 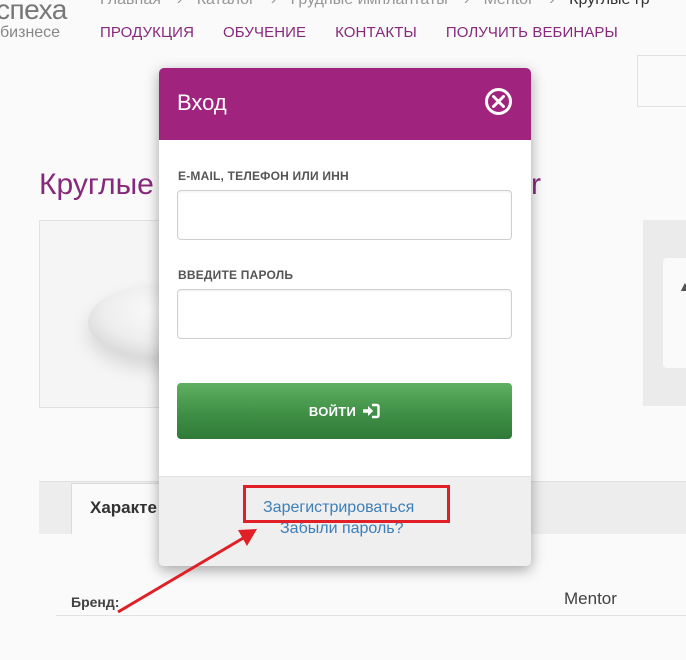 I want to click on modal-header: Вход, so click(x=345, y=104).